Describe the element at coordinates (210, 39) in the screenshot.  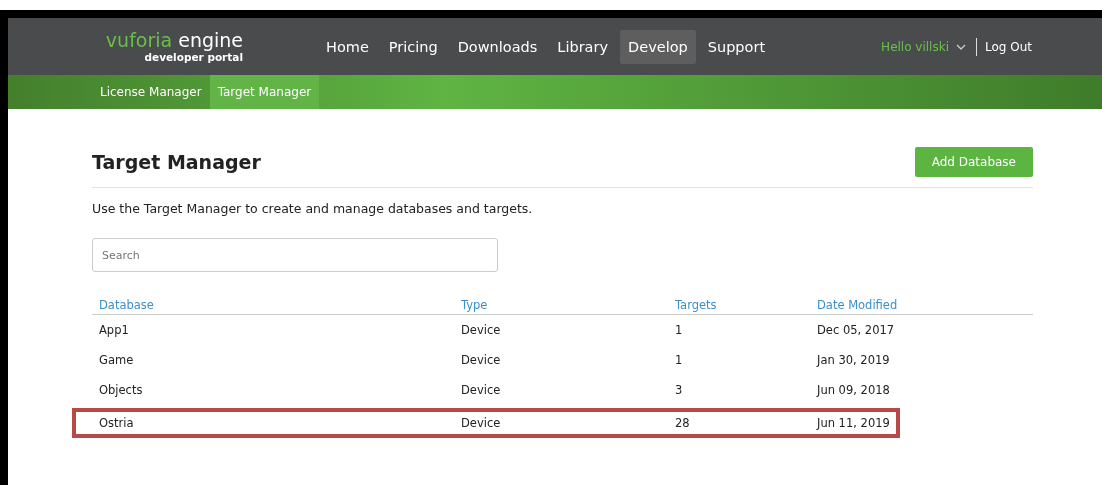
I see `logo-product-text: engine` at that location.